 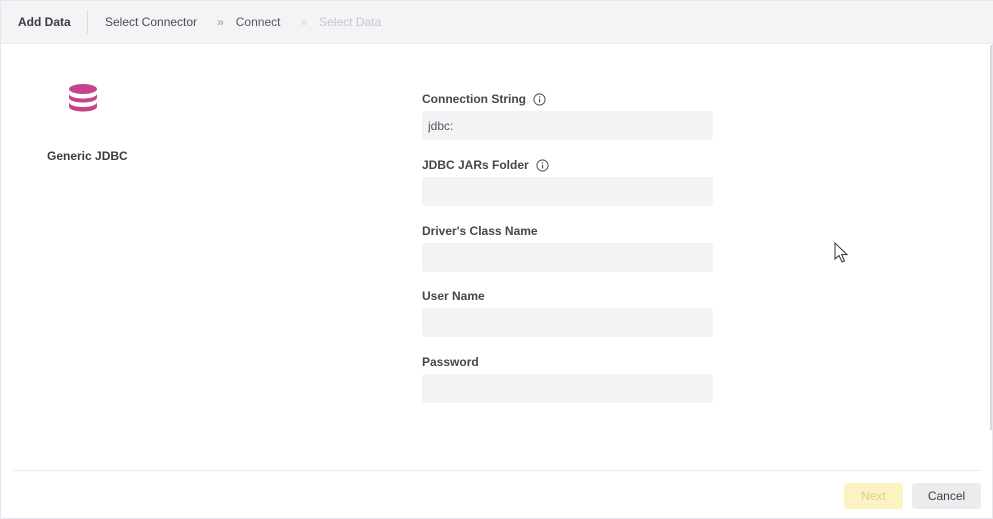 I want to click on cancel-button: Cancel, so click(x=946, y=496).